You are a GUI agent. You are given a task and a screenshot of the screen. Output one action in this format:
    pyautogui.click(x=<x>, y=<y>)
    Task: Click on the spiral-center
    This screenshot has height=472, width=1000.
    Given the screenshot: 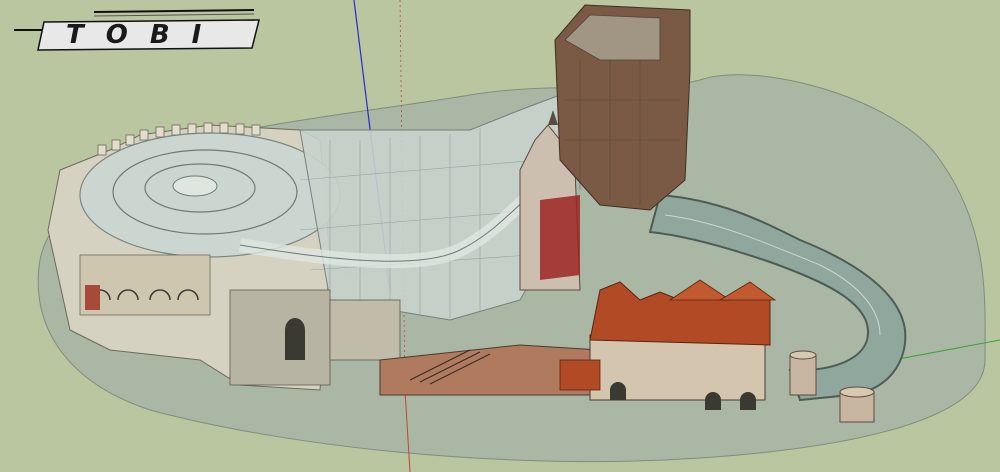 What is the action you would take?
    pyautogui.click(x=195, y=186)
    